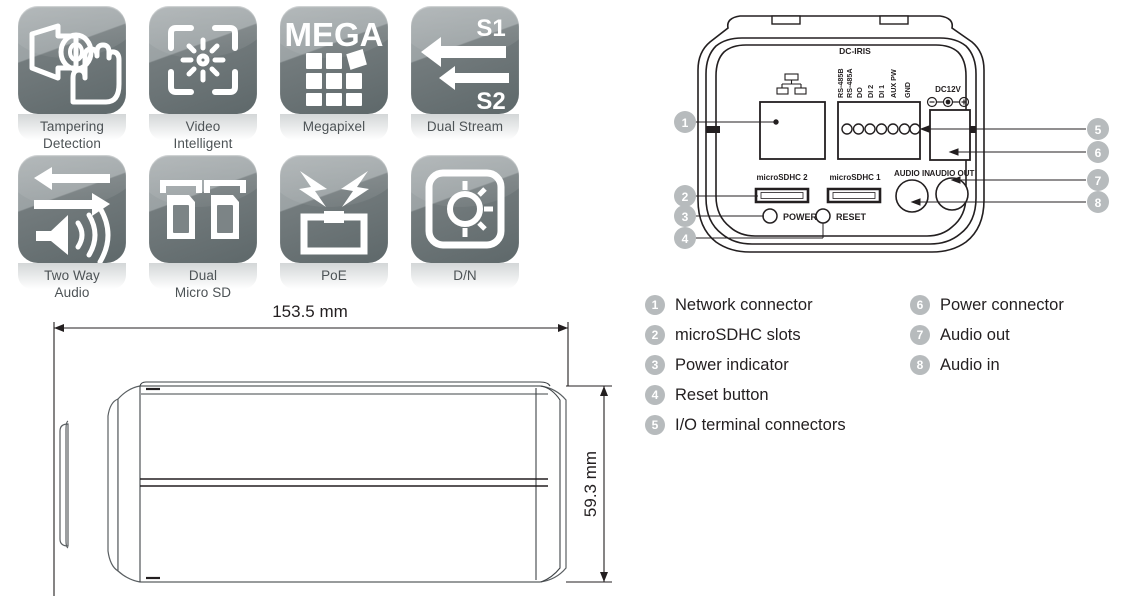 The image size is (1140, 602). What do you see at coordinates (685, 197) in the screenshot?
I see `svg-text: 2` at bounding box center [685, 197].